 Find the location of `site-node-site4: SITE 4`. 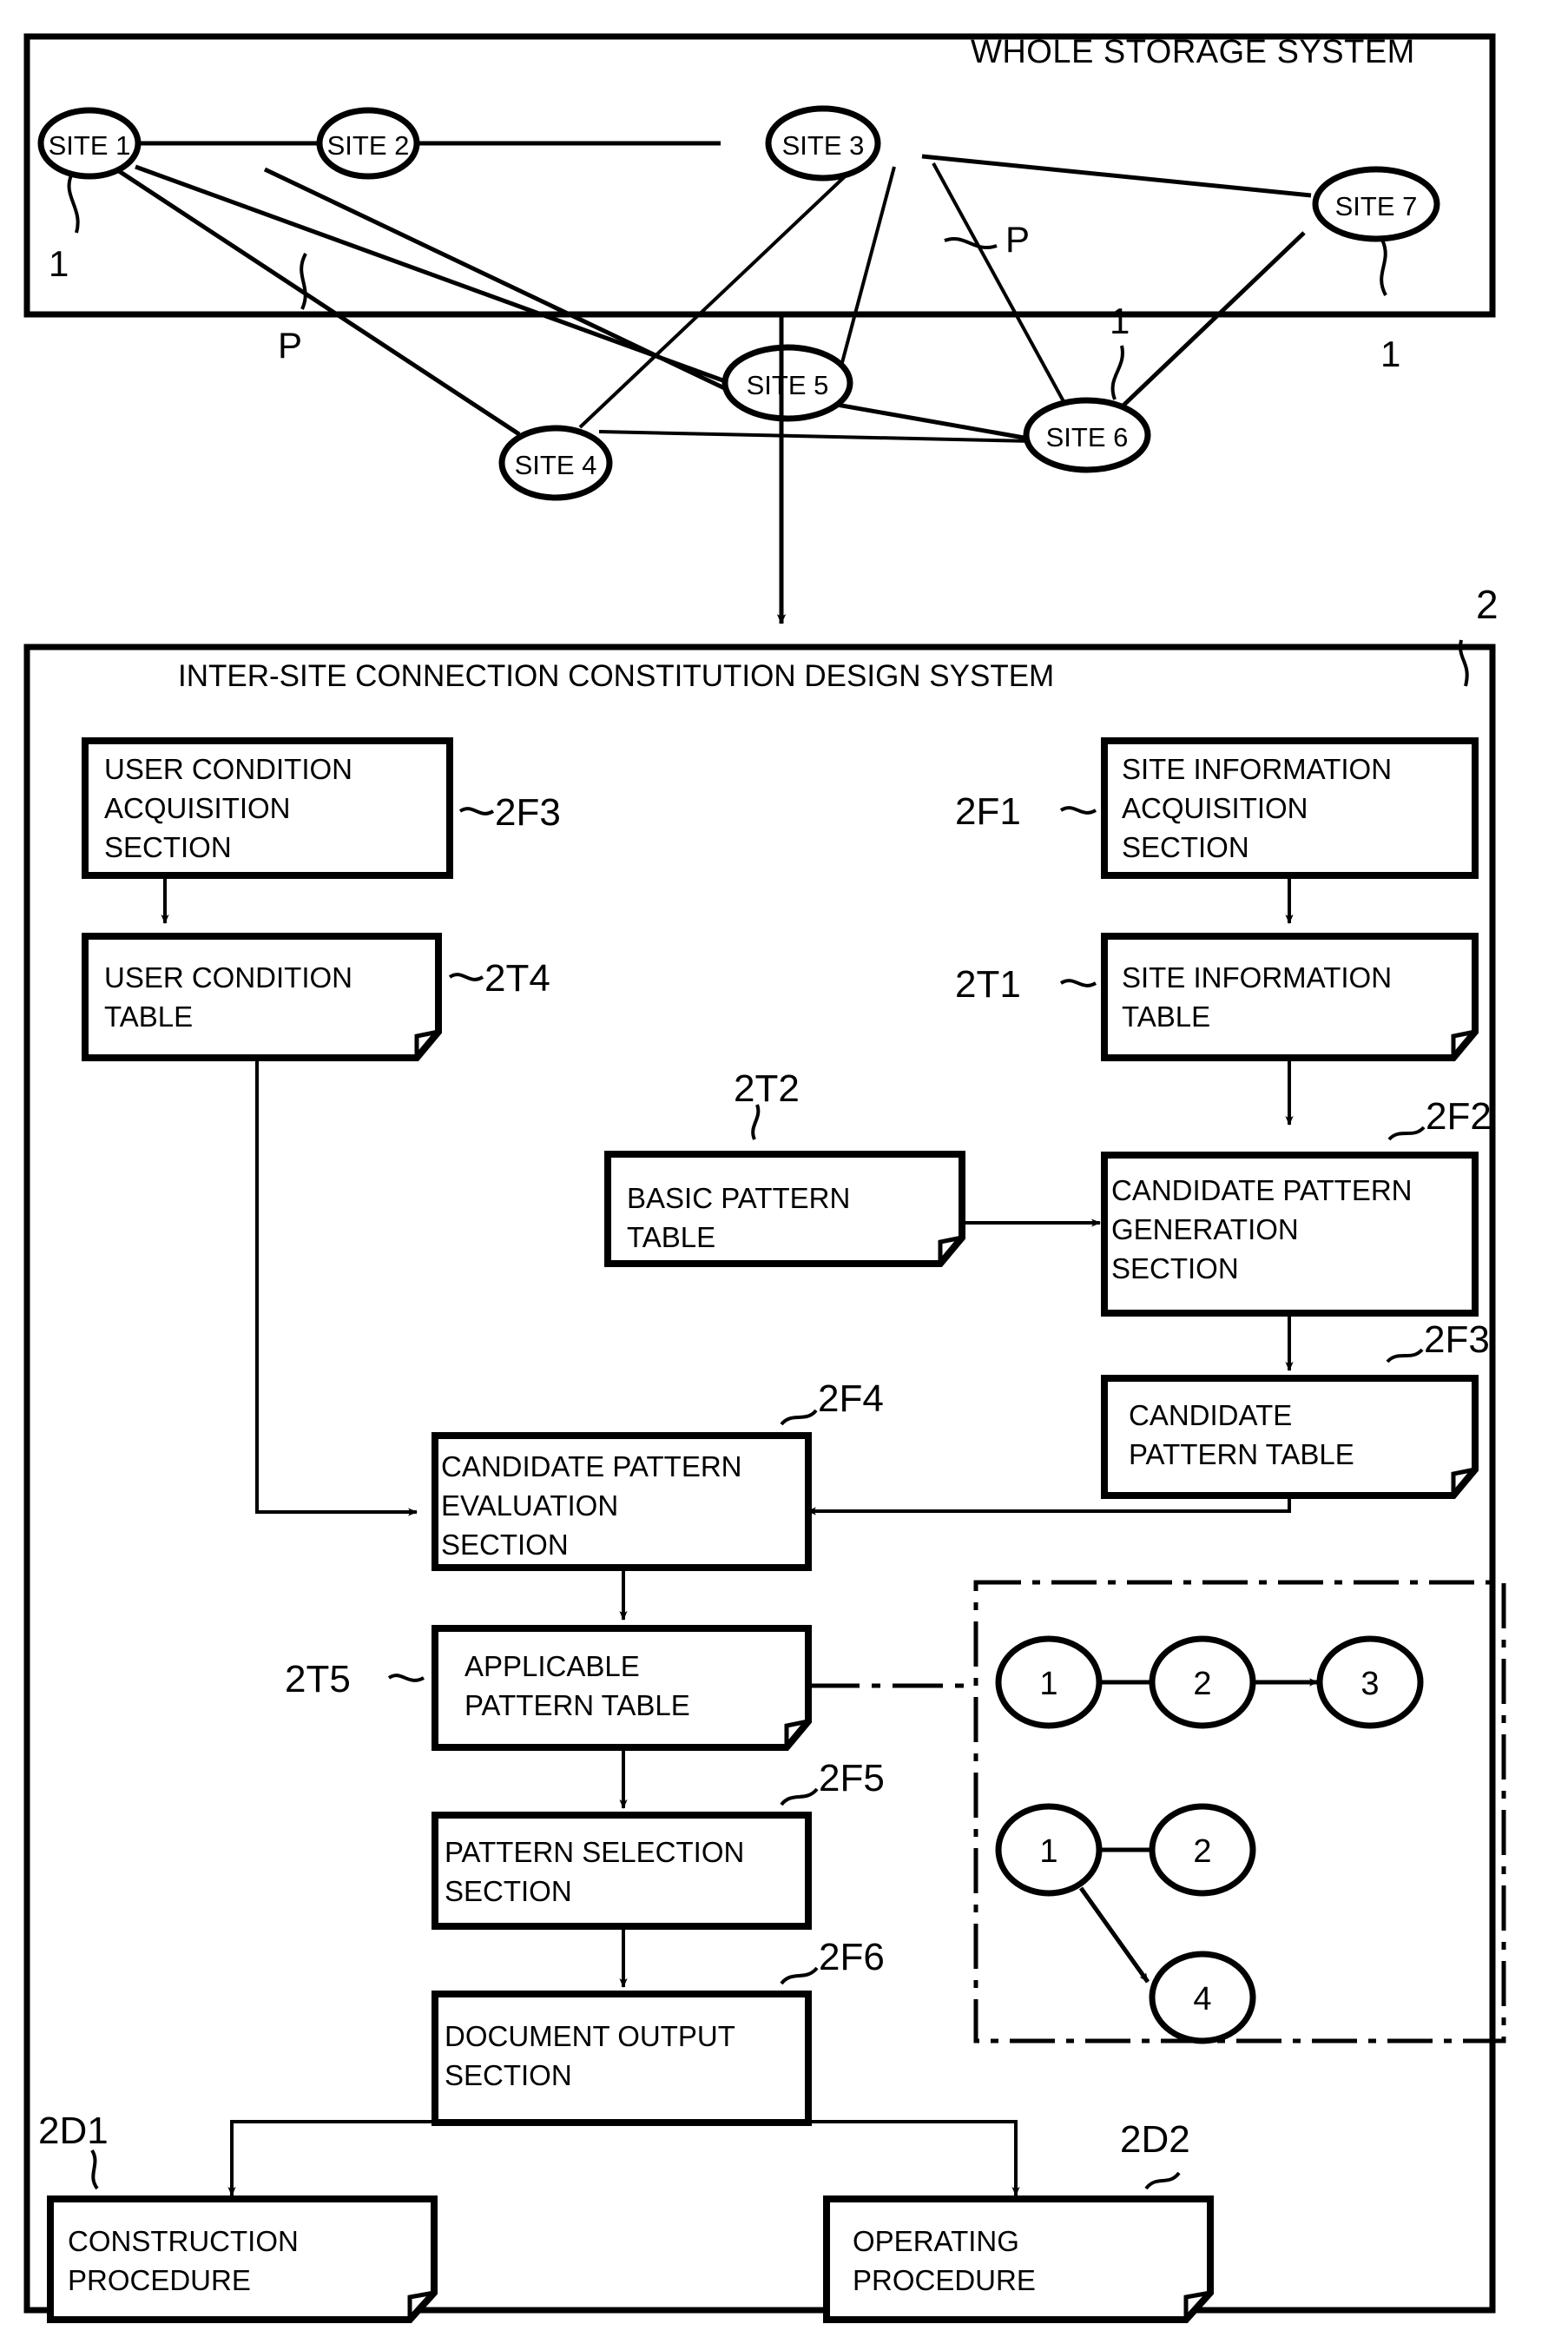

site-node-site4: SITE 4 is located at coordinates (555, 463).